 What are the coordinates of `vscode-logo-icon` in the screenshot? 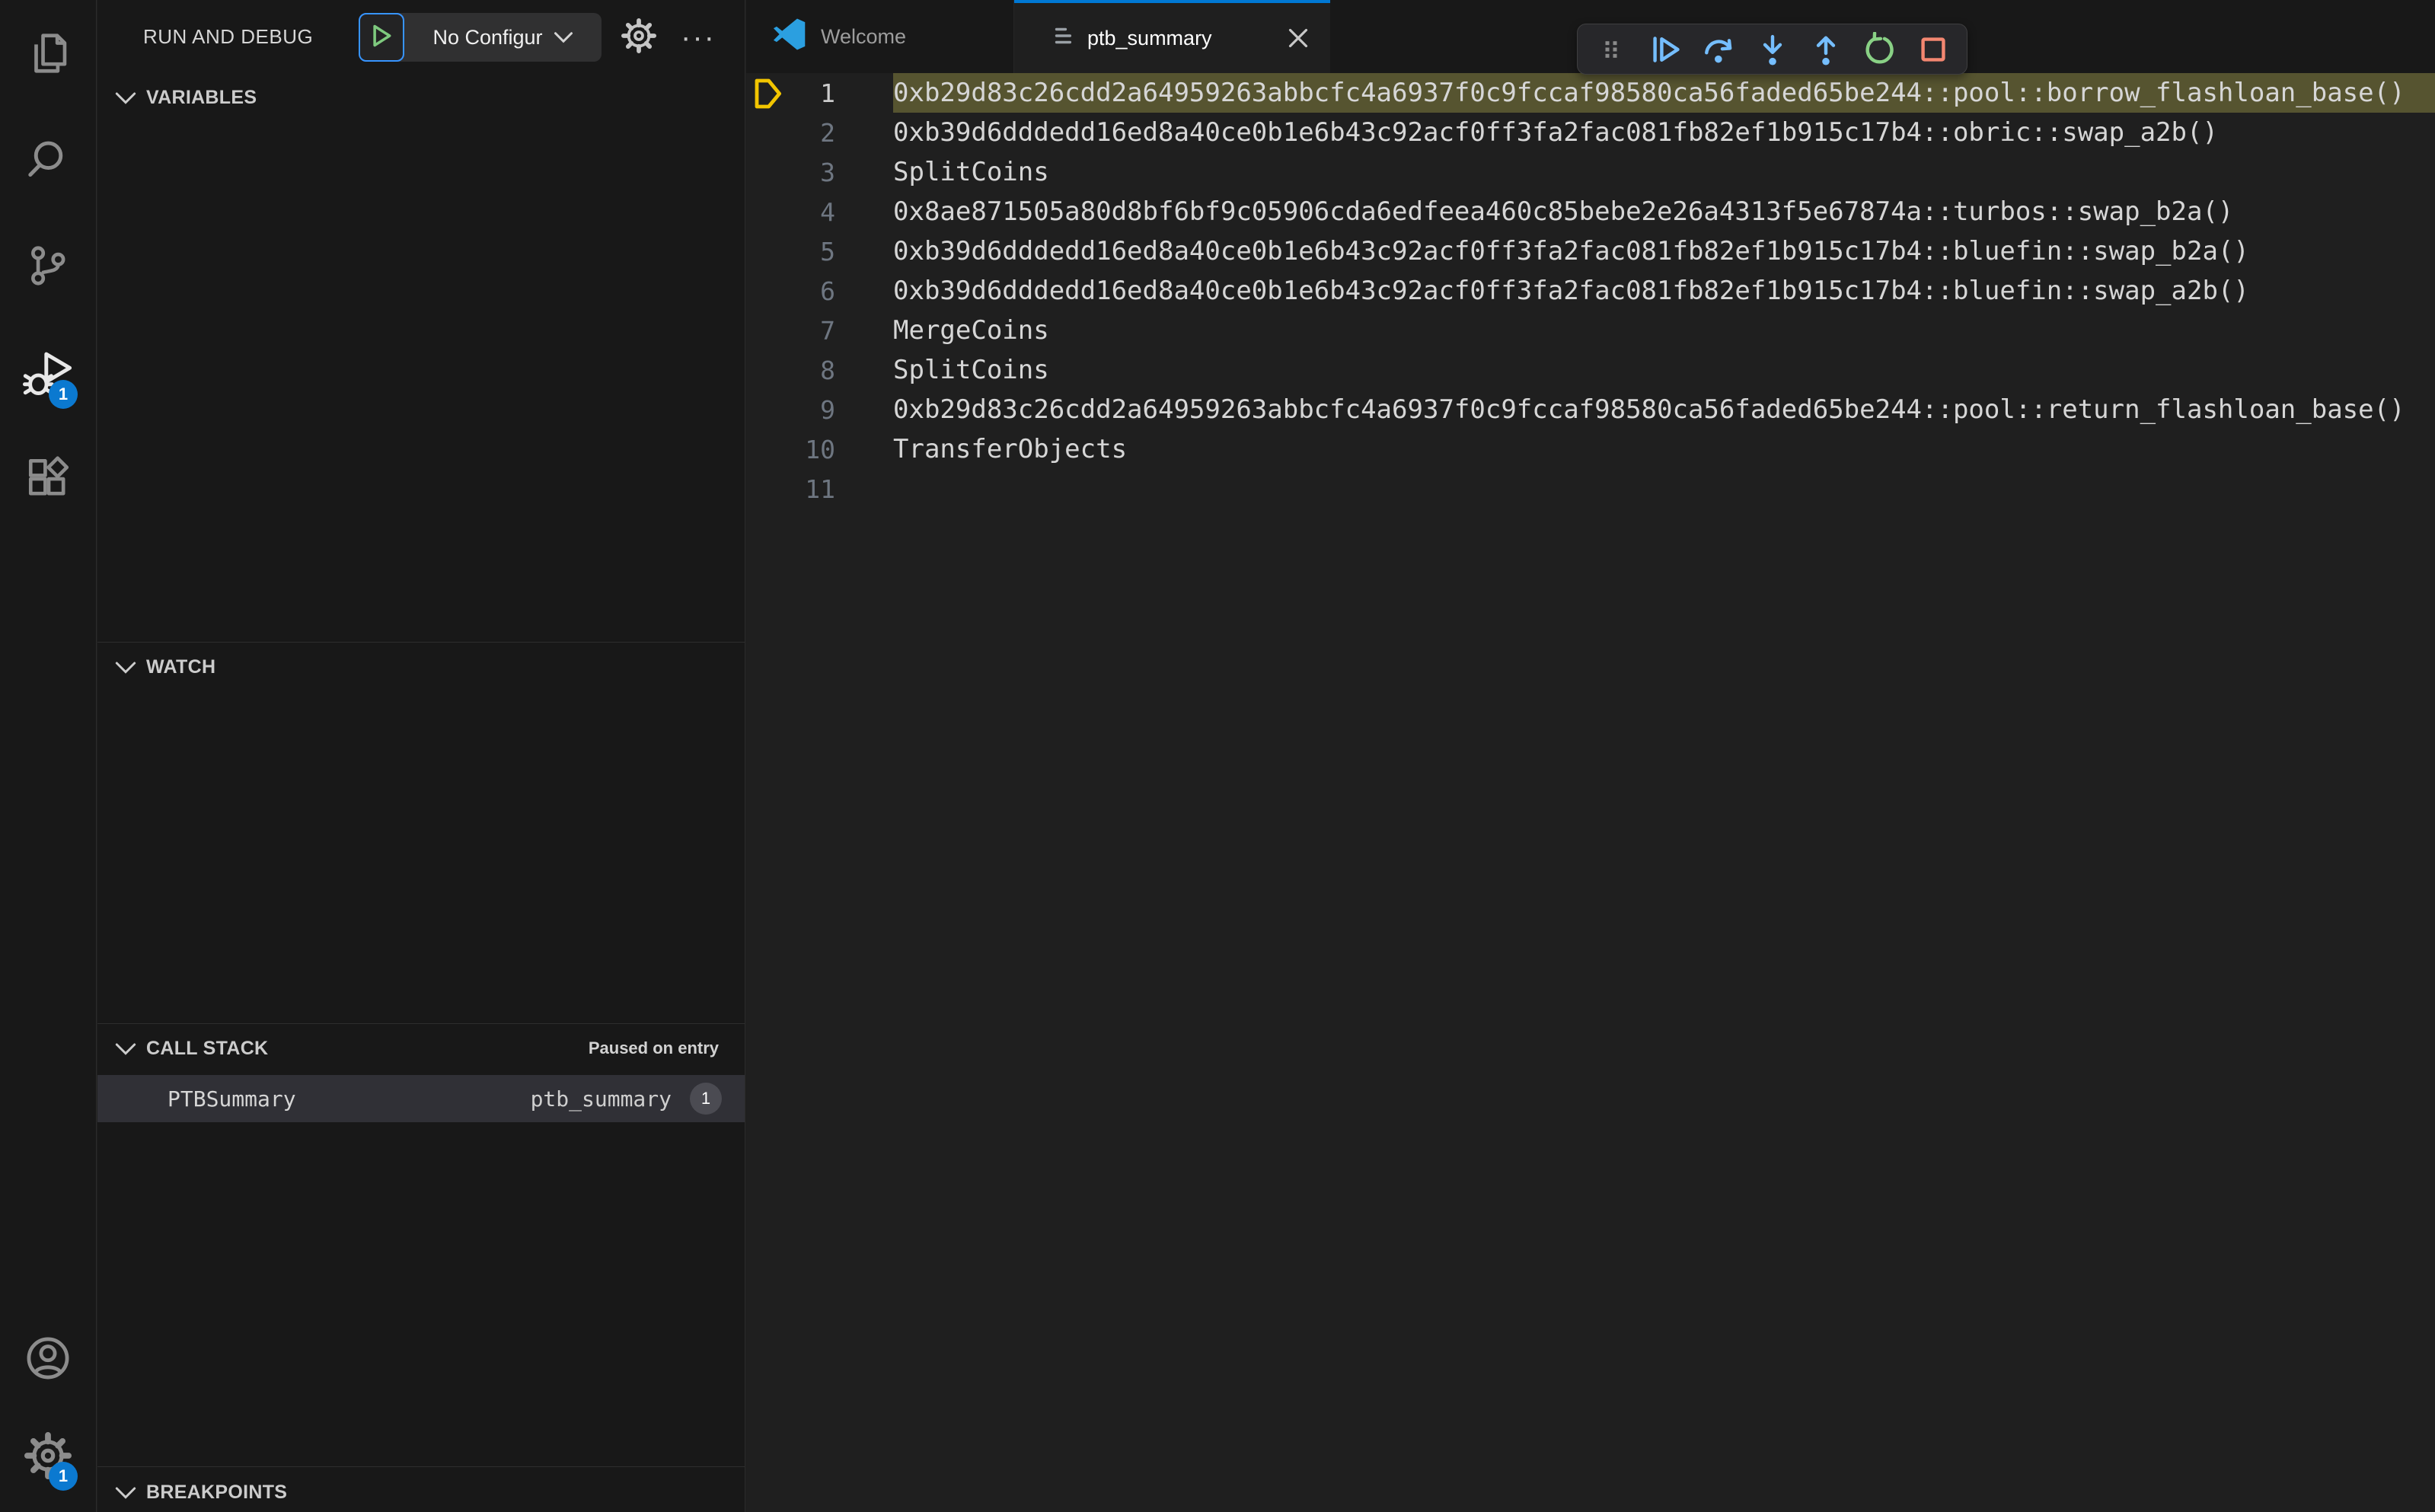 It's located at (789, 37).